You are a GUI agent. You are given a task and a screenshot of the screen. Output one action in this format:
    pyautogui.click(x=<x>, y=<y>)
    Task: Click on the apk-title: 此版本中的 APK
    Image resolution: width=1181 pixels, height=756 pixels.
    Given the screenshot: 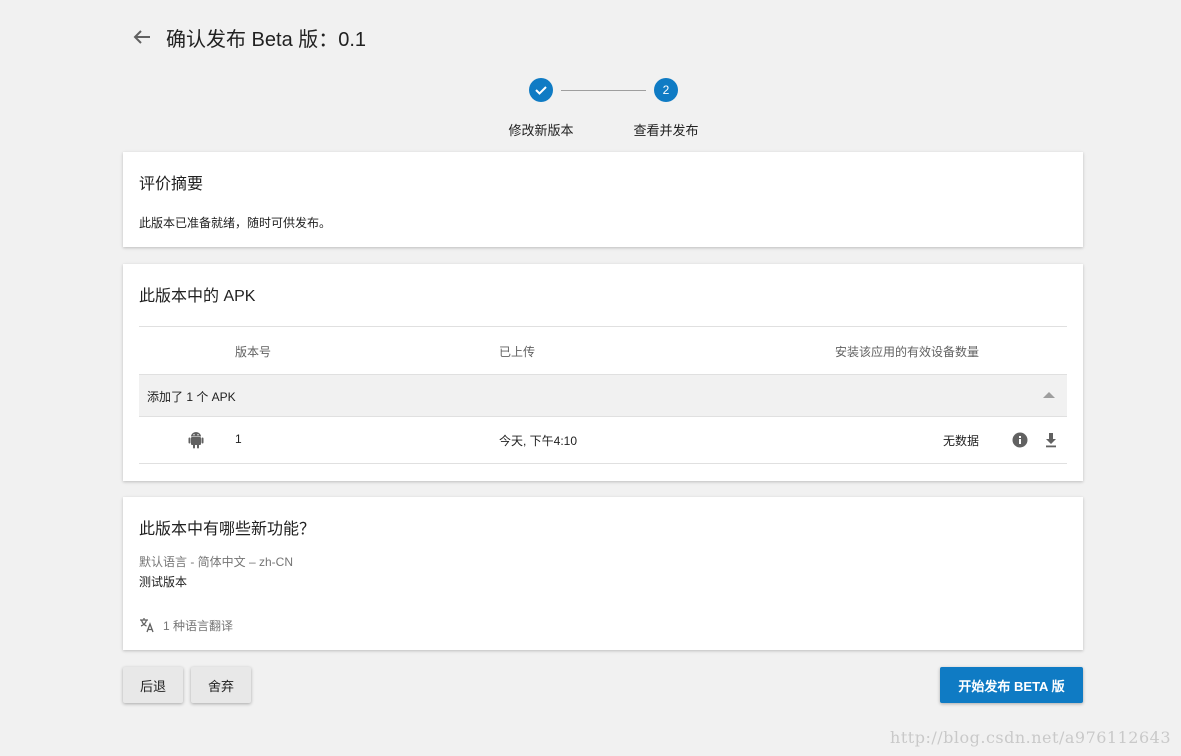 What is the action you would take?
    pyautogui.click(x=197, y=296)
    